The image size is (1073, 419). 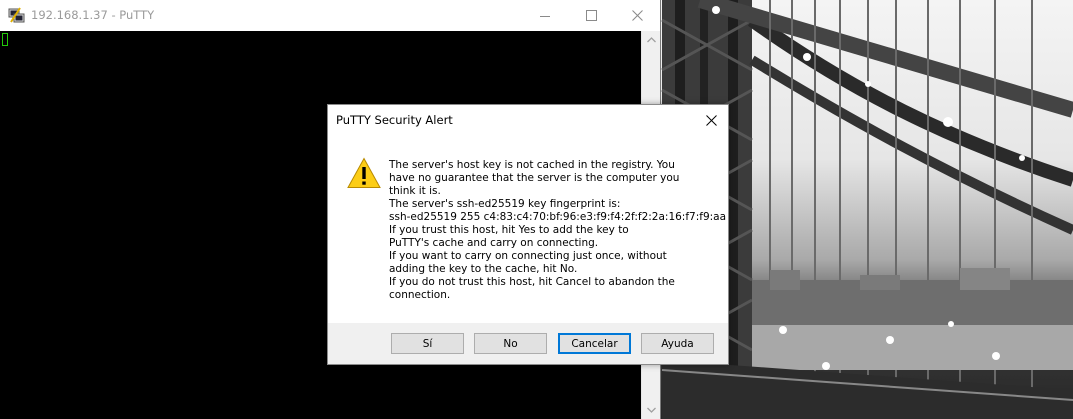 I want to click on dialog-titlebar: PuTTY Security Alert, so click(x=528, y=120).